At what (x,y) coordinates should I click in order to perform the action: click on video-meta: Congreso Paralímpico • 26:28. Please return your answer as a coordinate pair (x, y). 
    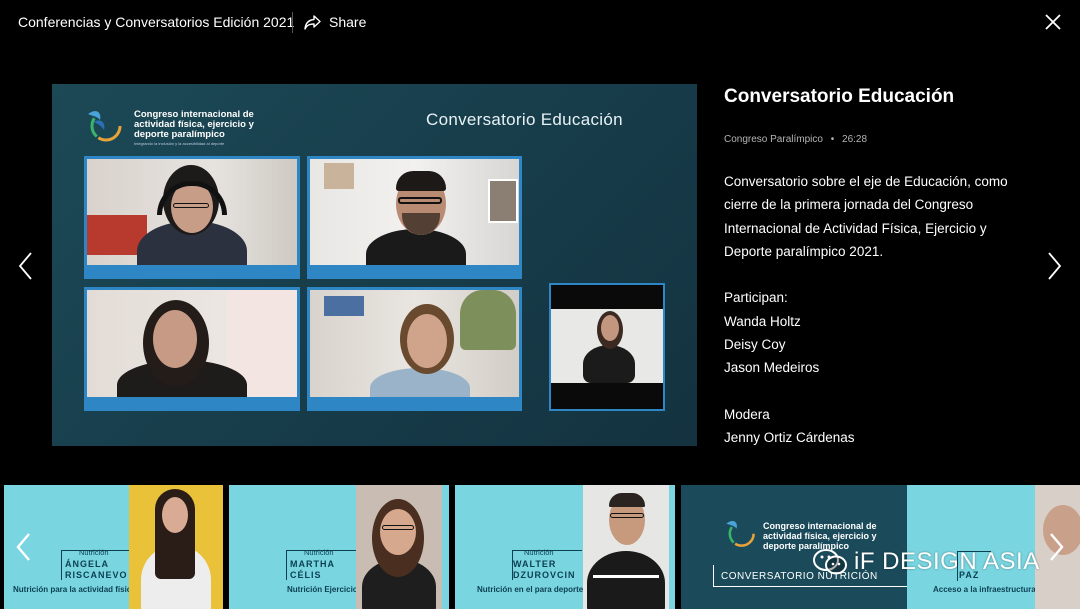
    Looking at the image, I should click on (795, 139).